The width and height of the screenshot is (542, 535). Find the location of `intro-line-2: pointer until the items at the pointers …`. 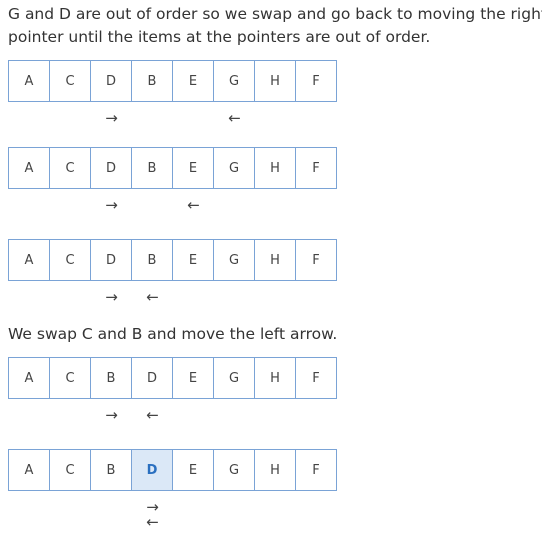

intro-line-2: pointer until the items at the pointers … is located at coordinates (219, 37).